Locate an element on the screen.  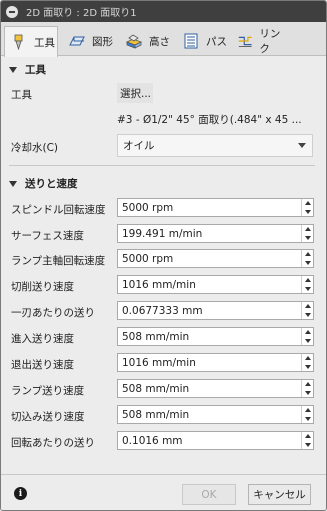
row-label: 切込み送り速度 is located at coordinates (48, 417).